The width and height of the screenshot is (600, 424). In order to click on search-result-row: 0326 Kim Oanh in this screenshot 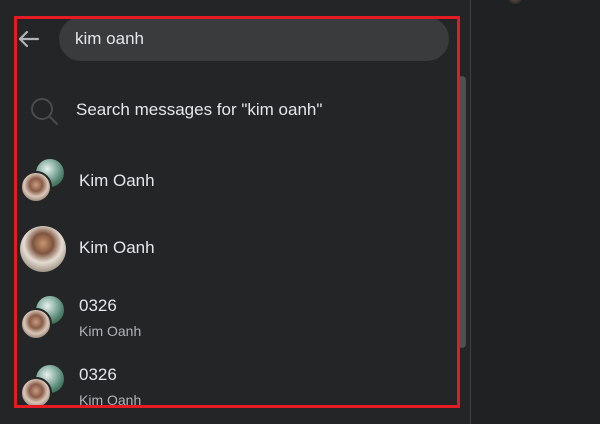, I will do `click(236, 319)`.